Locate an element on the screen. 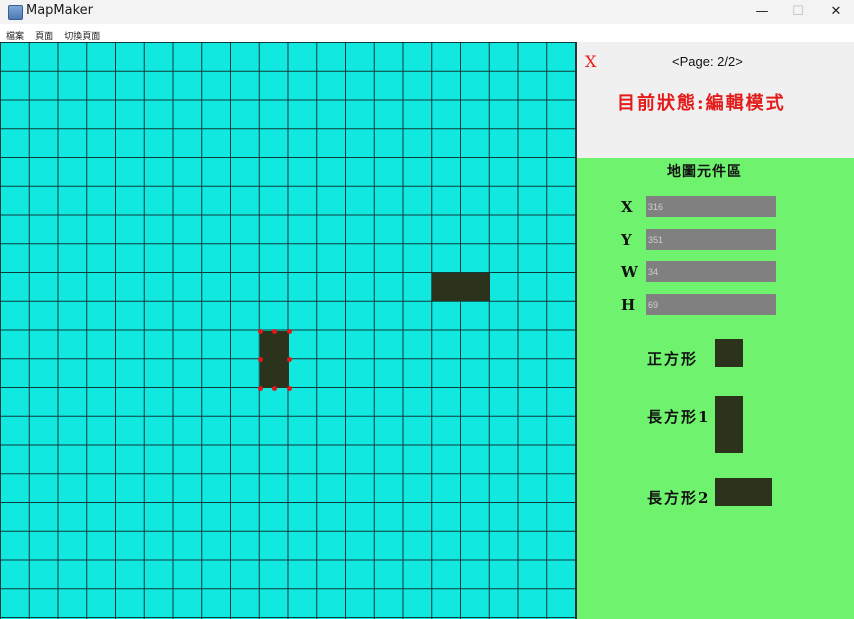 This screenshot has height=619, width=854. rect1-shape-tool is located at coordinates (729, 424).